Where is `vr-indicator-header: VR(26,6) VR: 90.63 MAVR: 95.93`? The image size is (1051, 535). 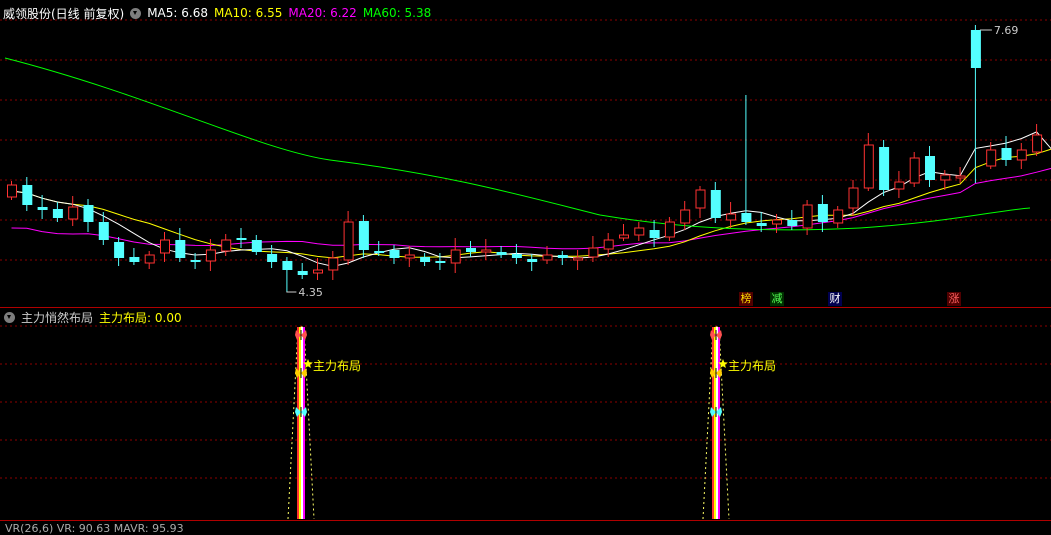
vr-indicator-header: VR(26,6) VR: 90.63 MAVR: 95.93 is located at coordinates (95, 528).